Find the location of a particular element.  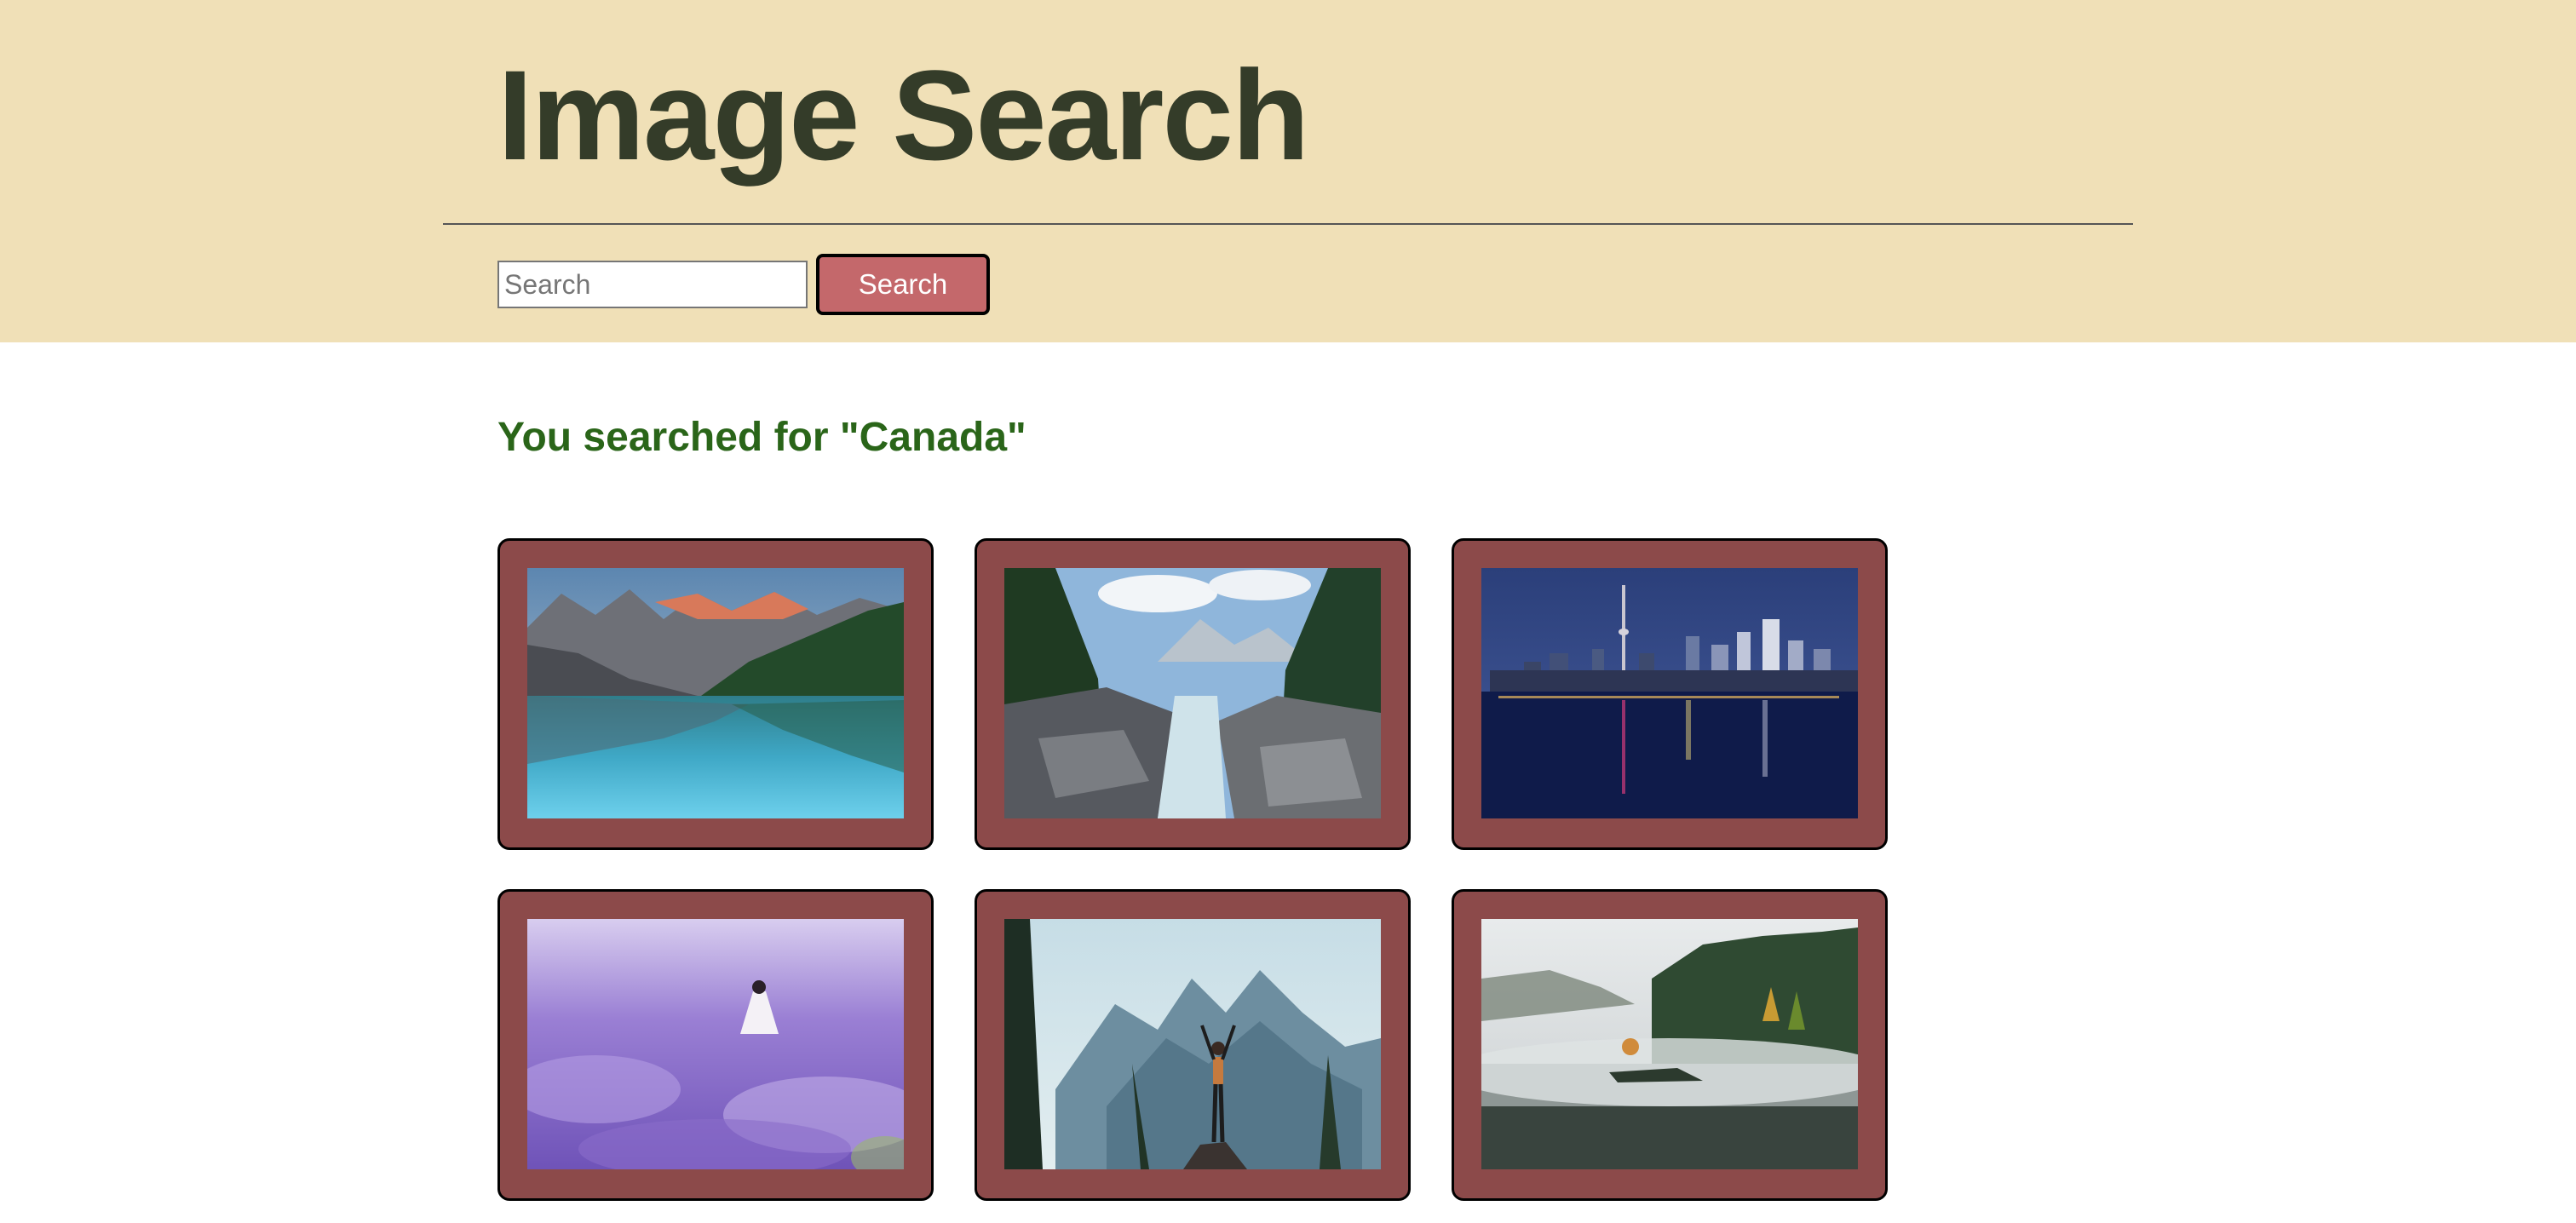

image-river-canyon is located at coordinates (1193, 693).